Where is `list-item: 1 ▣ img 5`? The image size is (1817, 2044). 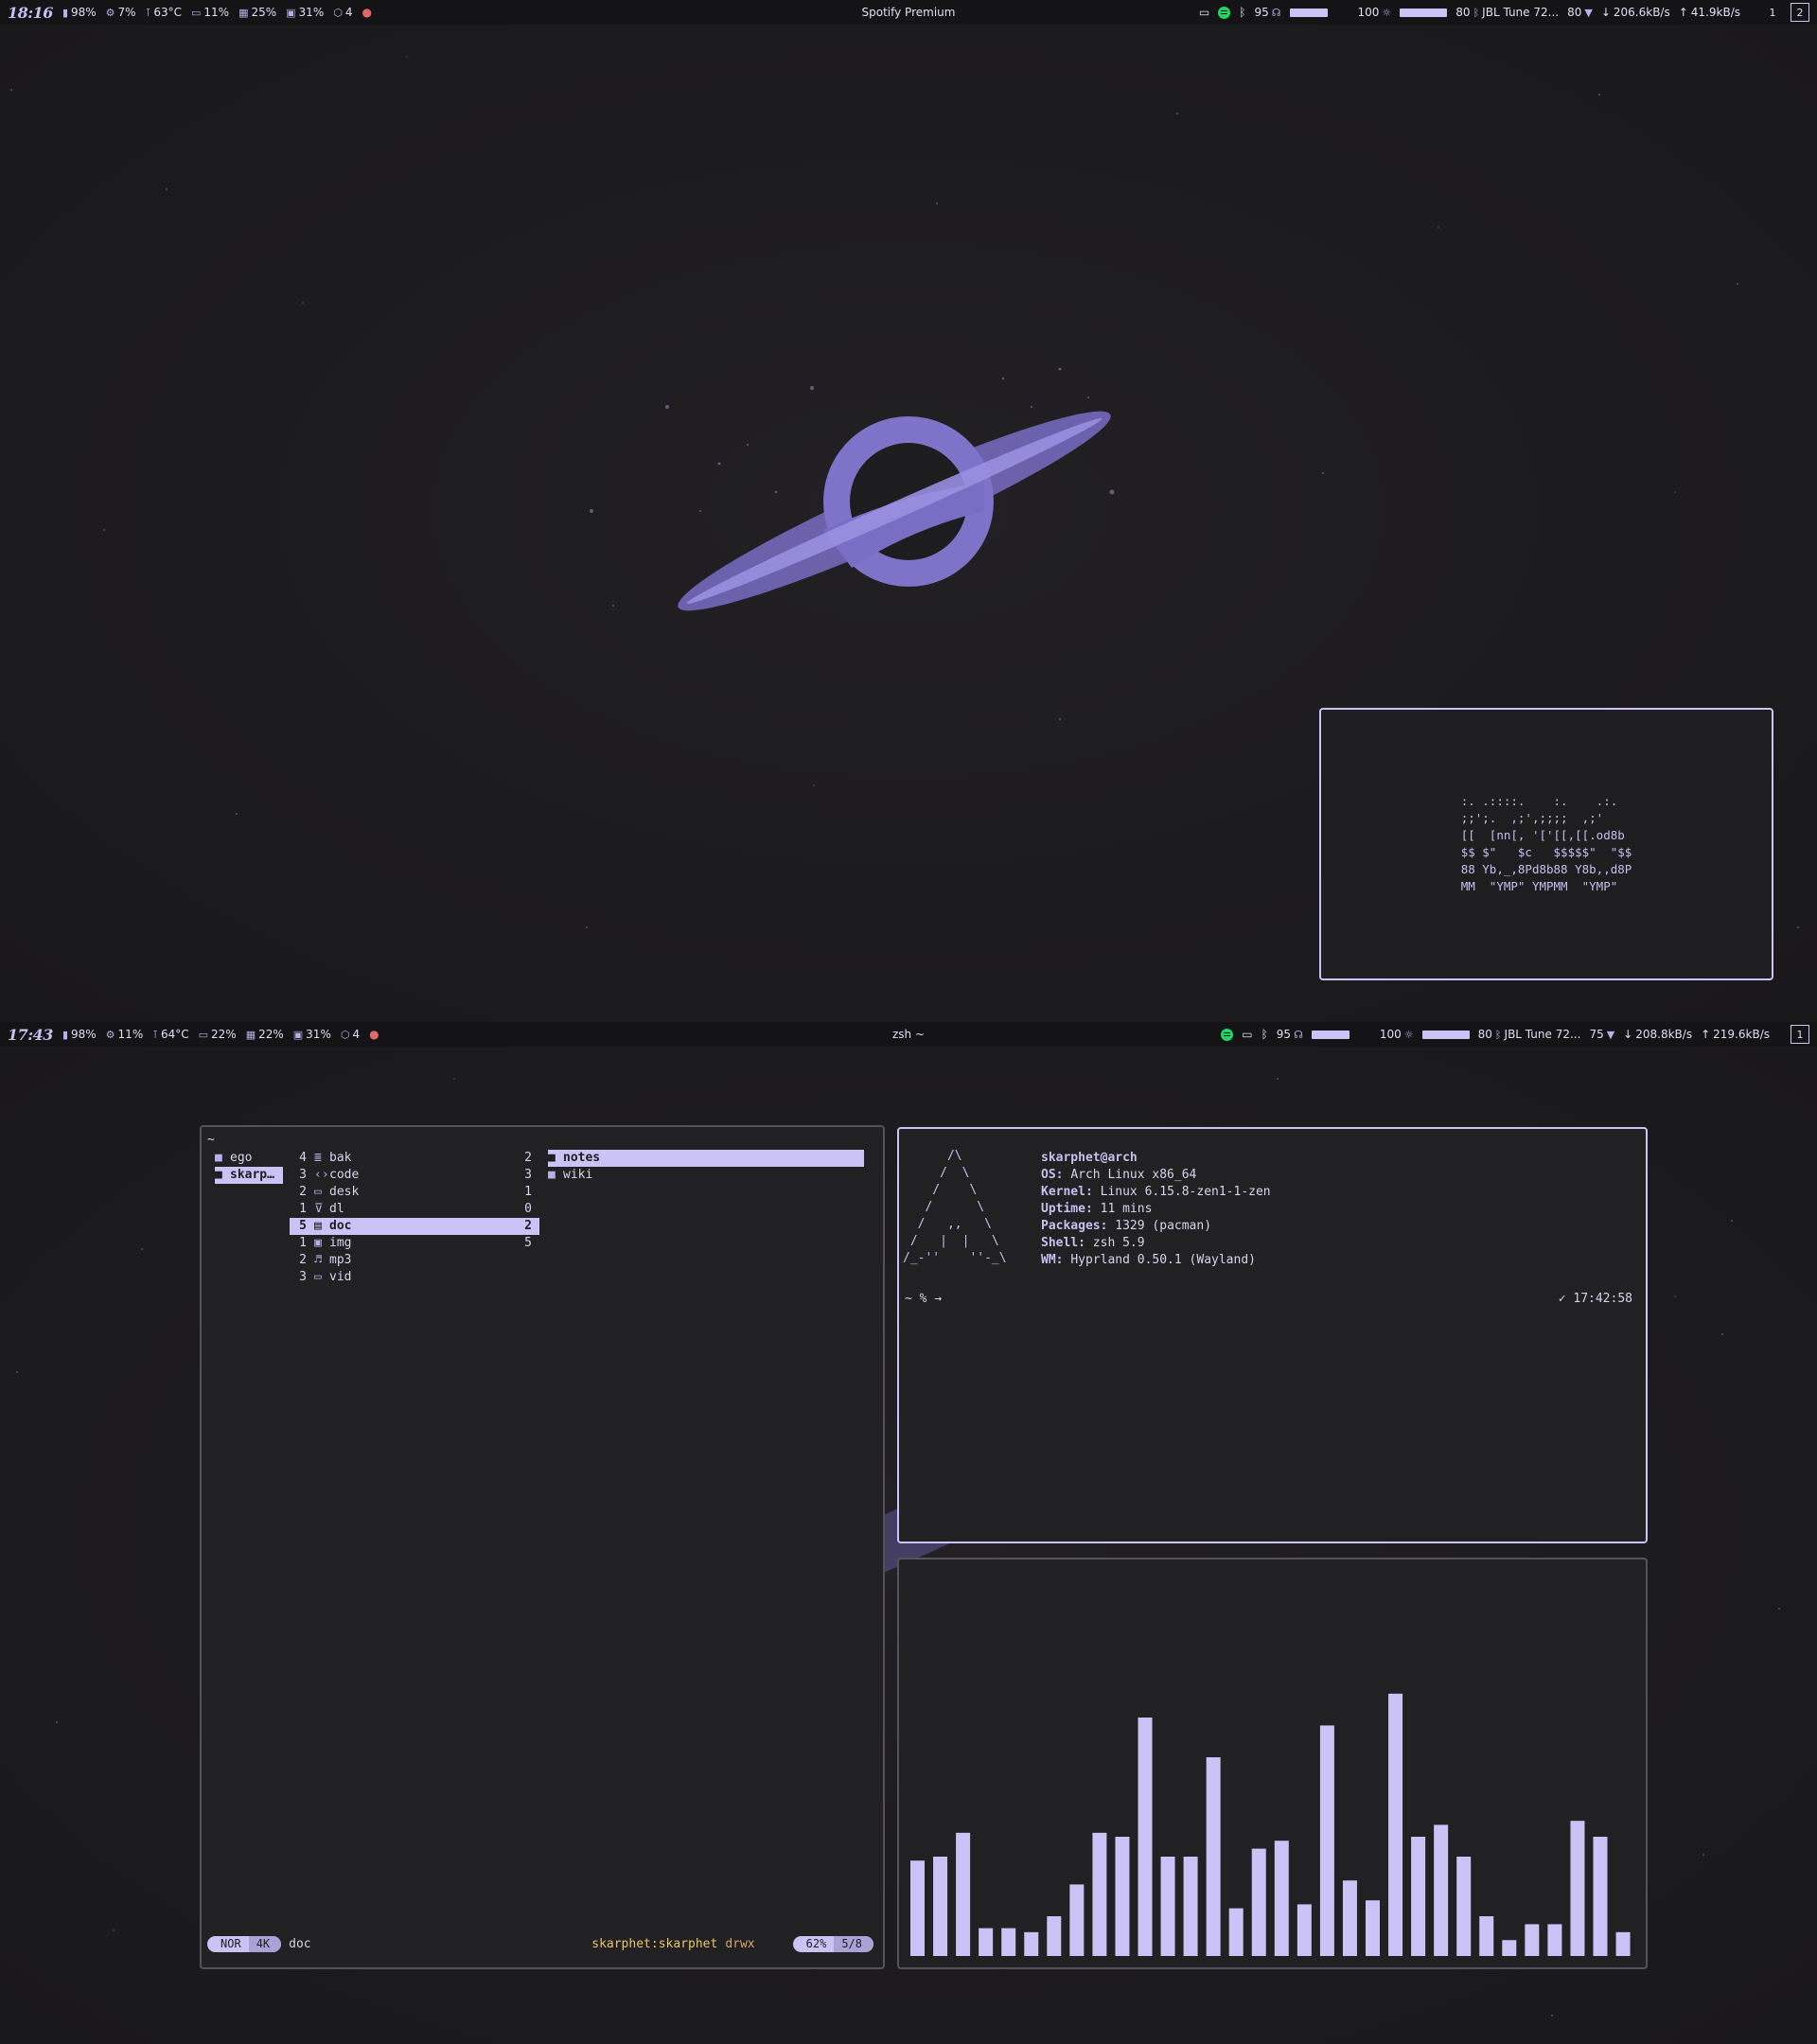
list-item: 1 ▣ img 5 is located at coordinates (414, 1243).